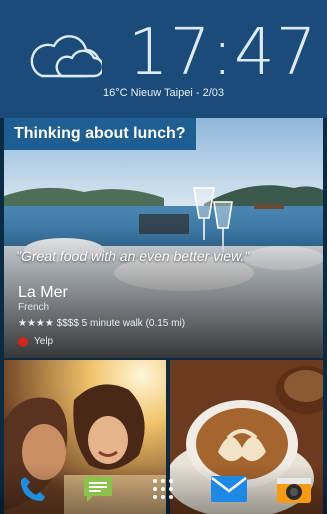  What do you see at coordinates (66, 56) in the screenshot?
I see `cloud-icon` at bounding box center [66, 56].